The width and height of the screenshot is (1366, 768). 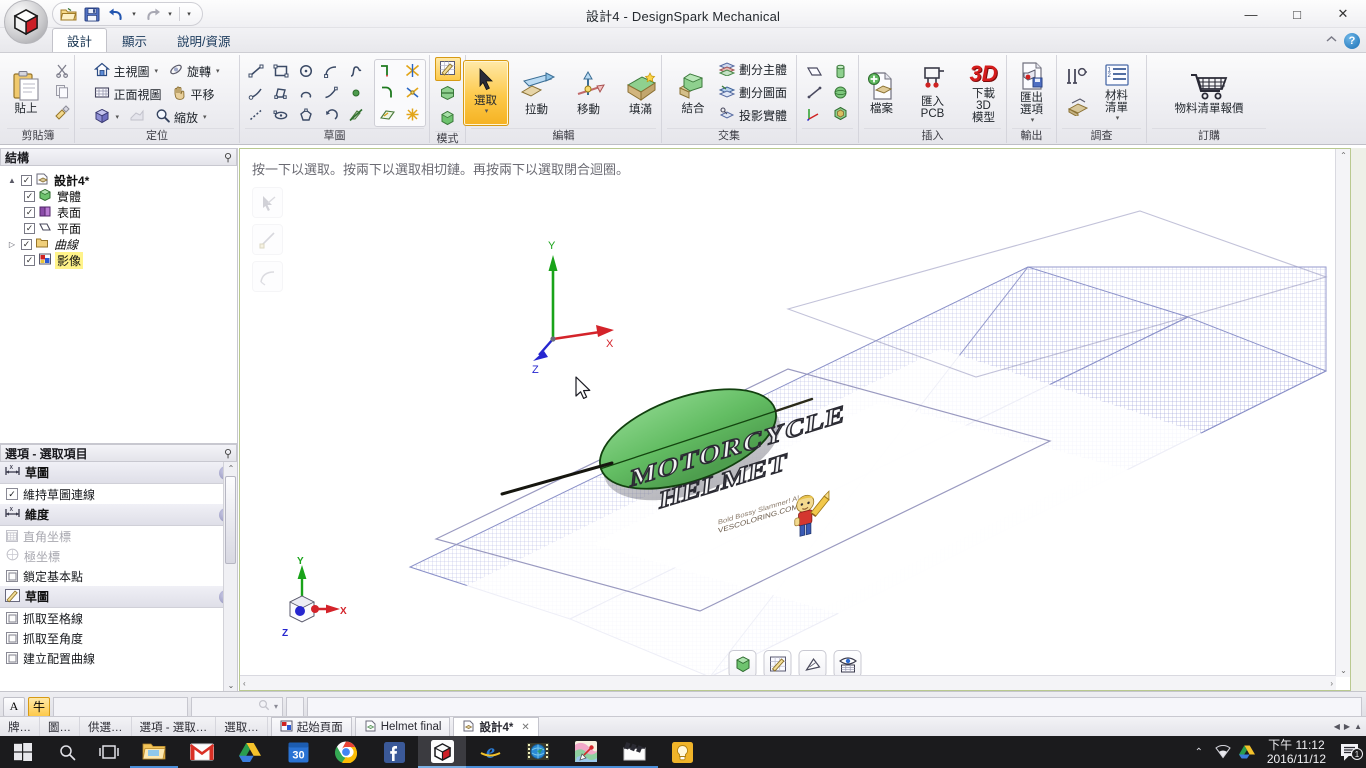 What do you see at coordinates (1347, 726) in the screenshot?
I see `status-nav-right-icon: ▶` at bounding box center [1347, 726].